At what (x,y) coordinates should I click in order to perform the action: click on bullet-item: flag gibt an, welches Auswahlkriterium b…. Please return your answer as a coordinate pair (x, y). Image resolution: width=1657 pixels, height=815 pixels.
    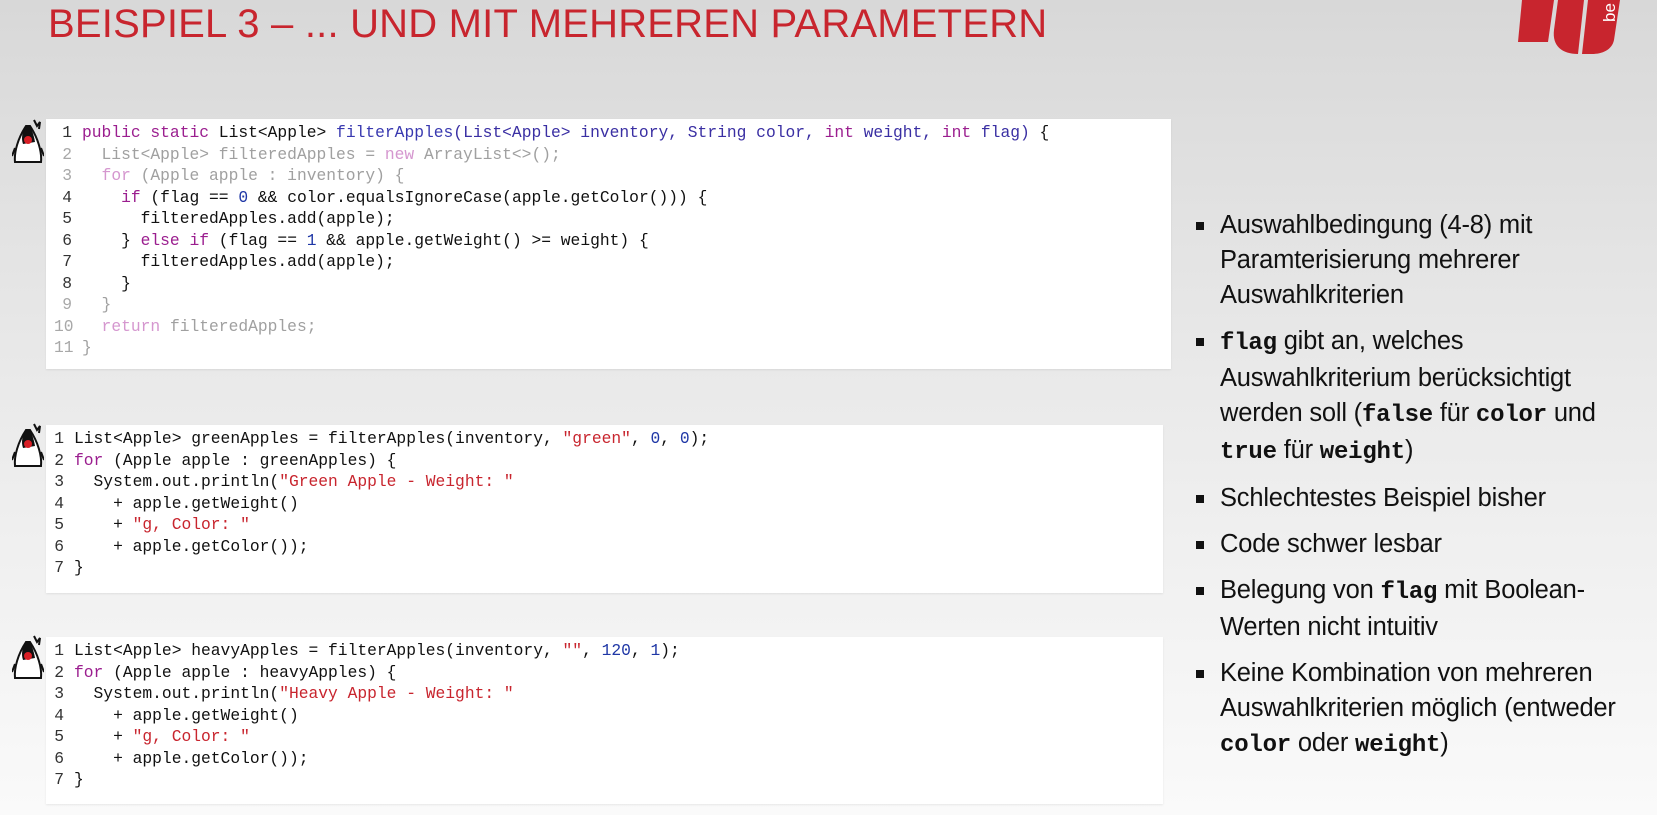
    Looking at the image, I should click on (1416, 397).